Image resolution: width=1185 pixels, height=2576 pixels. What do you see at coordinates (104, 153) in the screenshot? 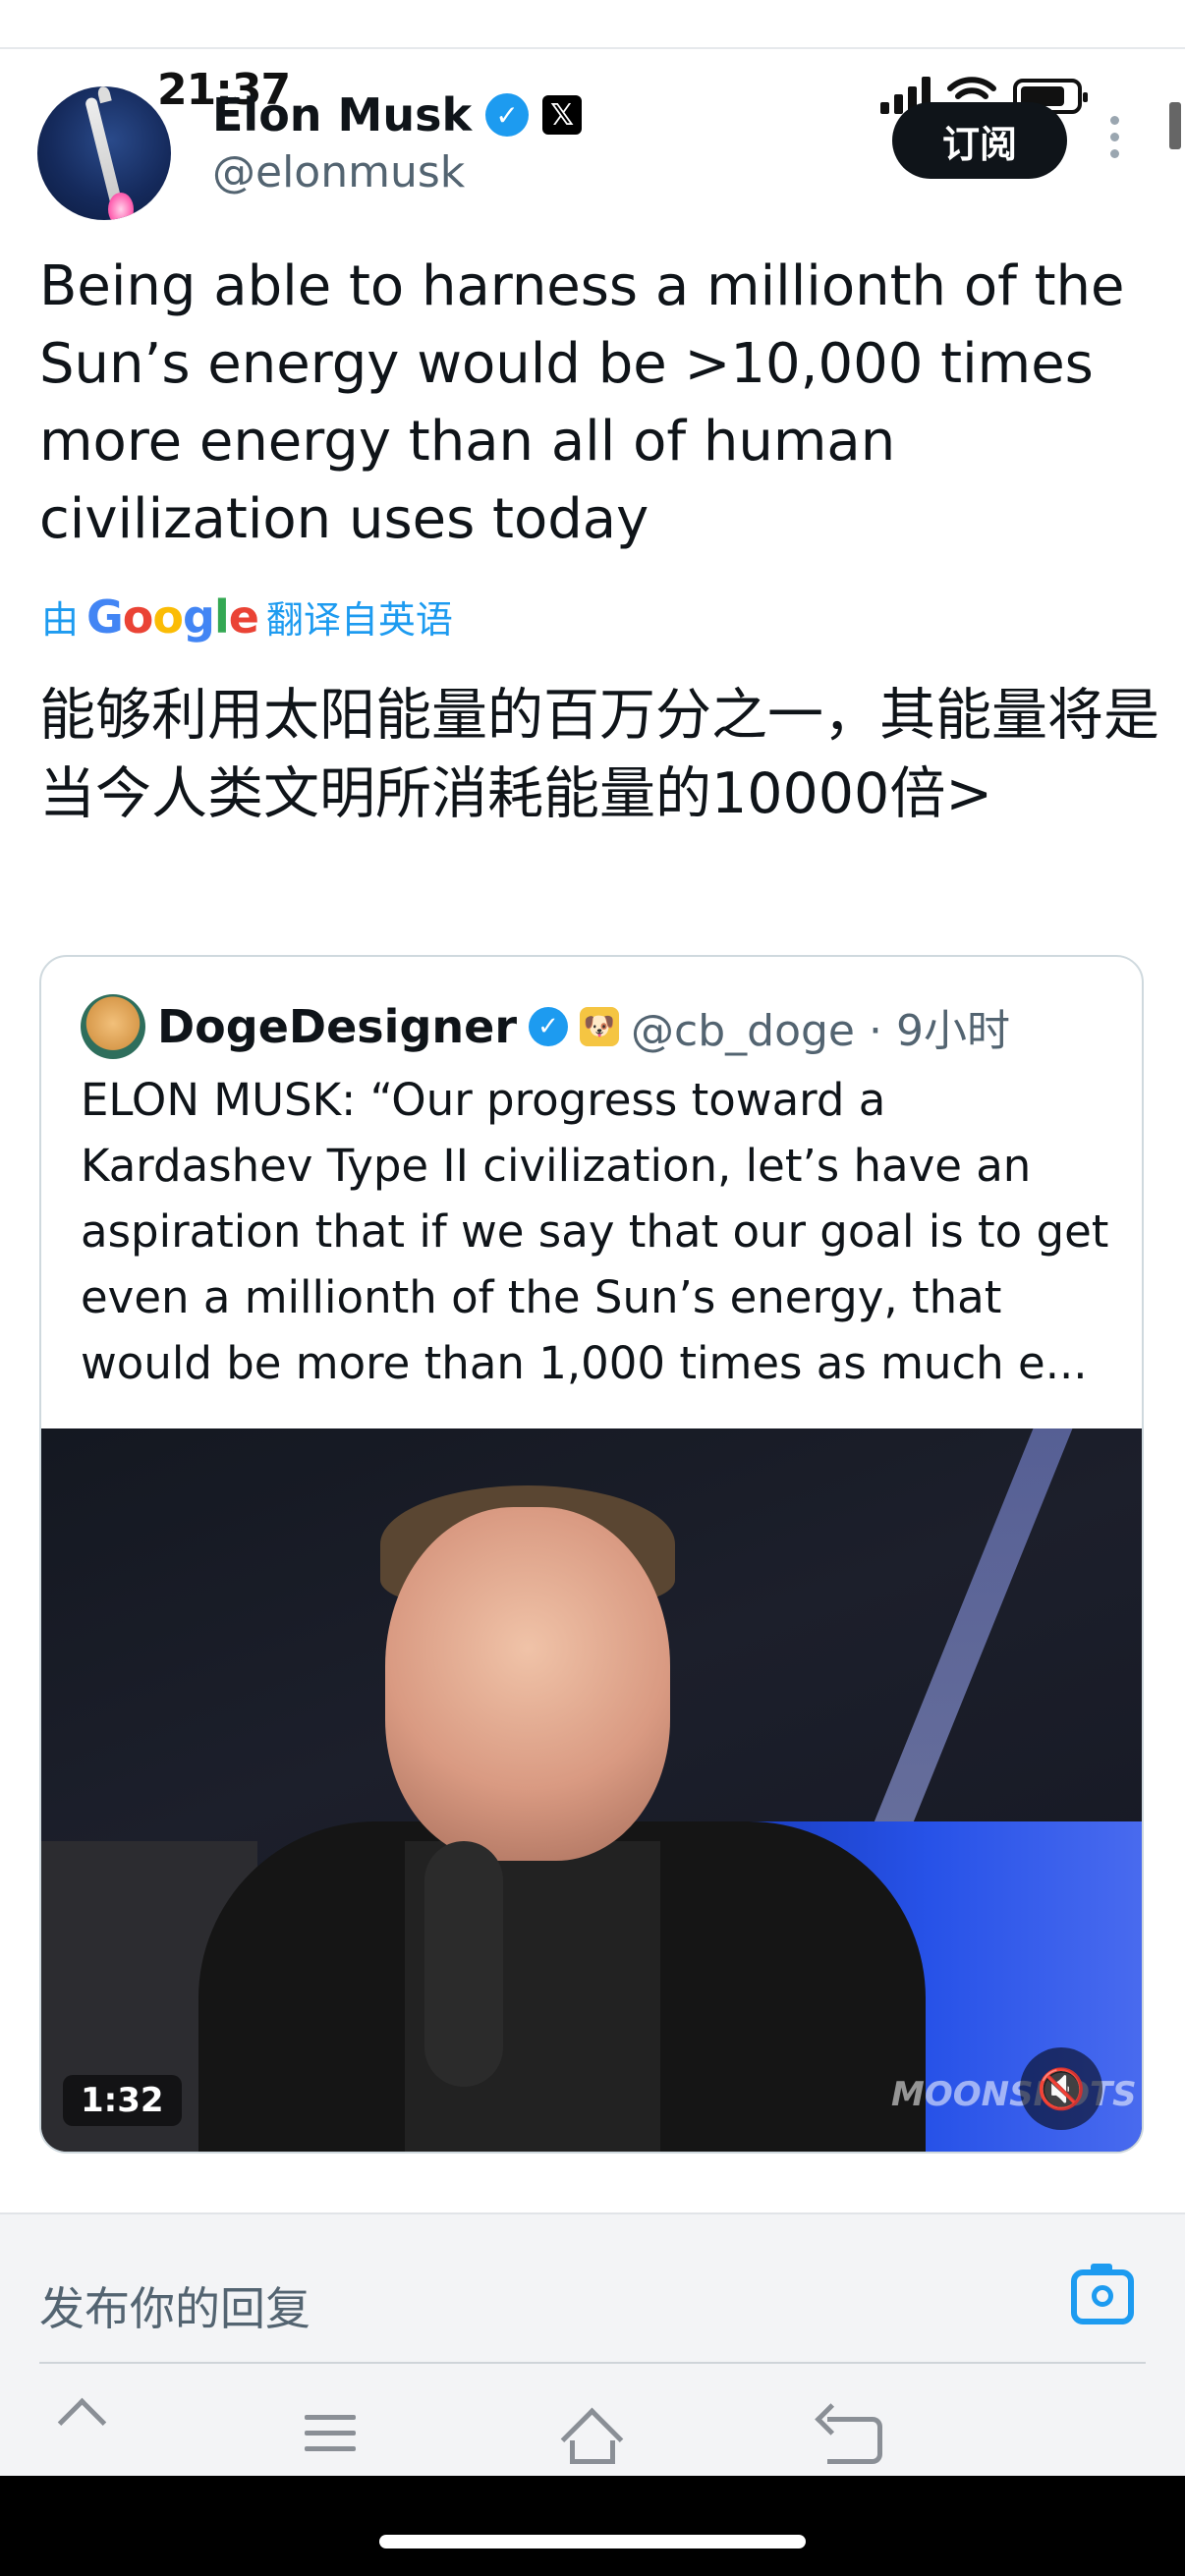
I see `author-avatar` at bounding box center [104, 153].